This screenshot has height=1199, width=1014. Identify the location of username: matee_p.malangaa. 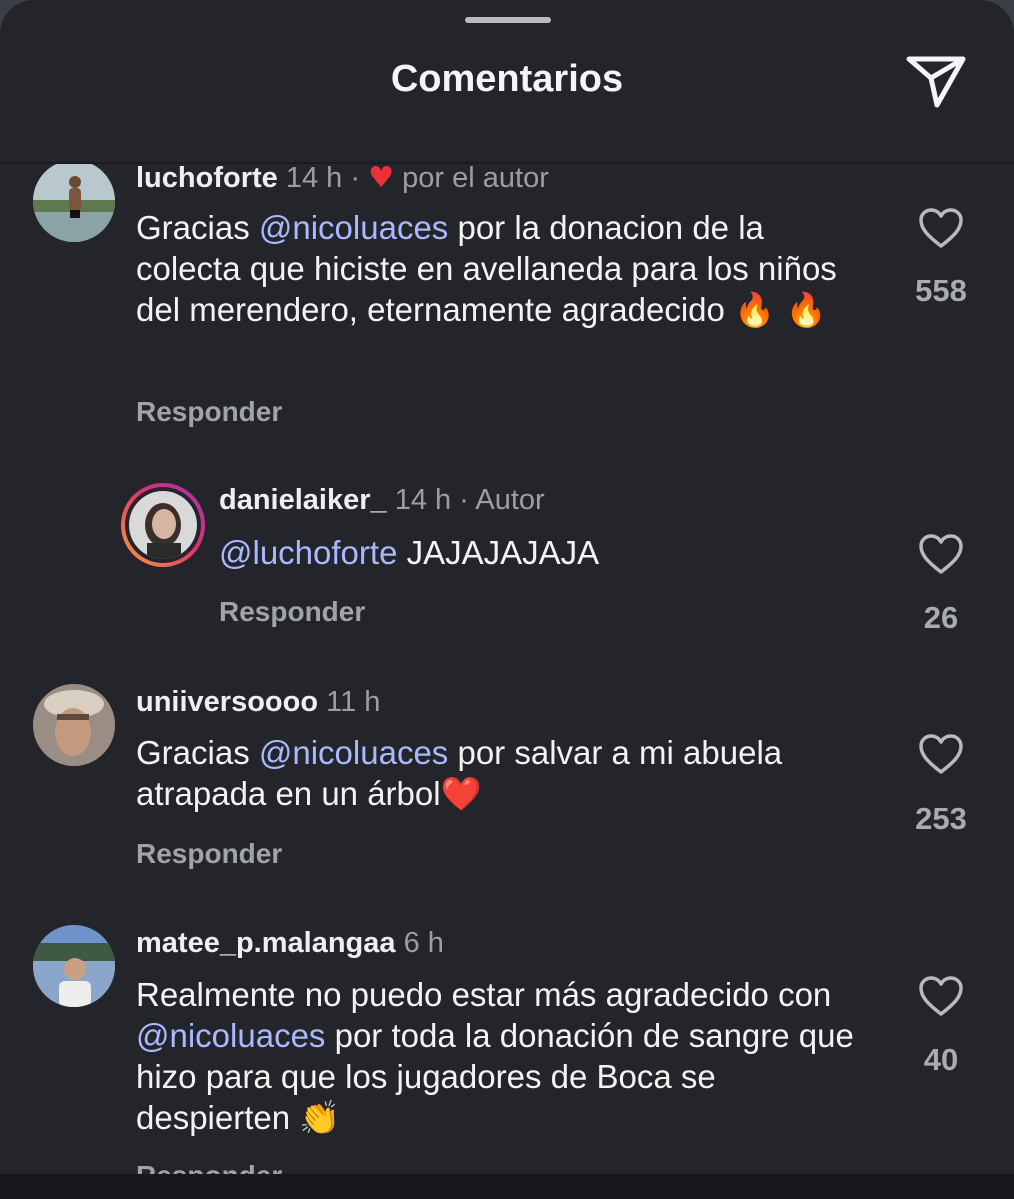
(266, 943).